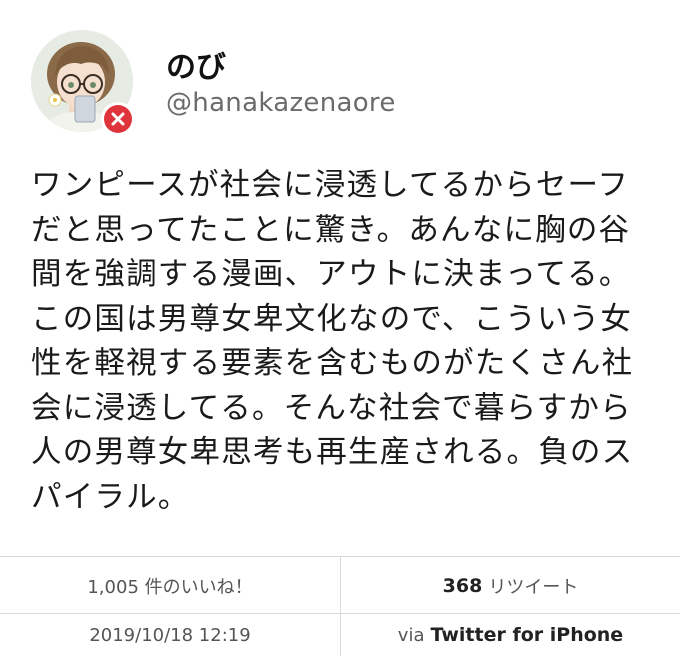 The width and height of the screenshot is (680, 656). I want to click on tweet-line: 人の男尊女卑思考も再生産される。負のス, so click(332, 452).